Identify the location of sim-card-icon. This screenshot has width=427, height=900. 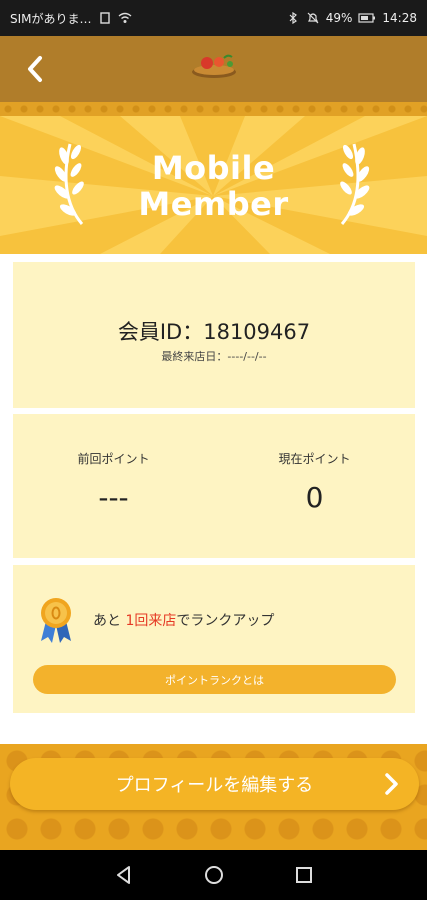
(104, 18).